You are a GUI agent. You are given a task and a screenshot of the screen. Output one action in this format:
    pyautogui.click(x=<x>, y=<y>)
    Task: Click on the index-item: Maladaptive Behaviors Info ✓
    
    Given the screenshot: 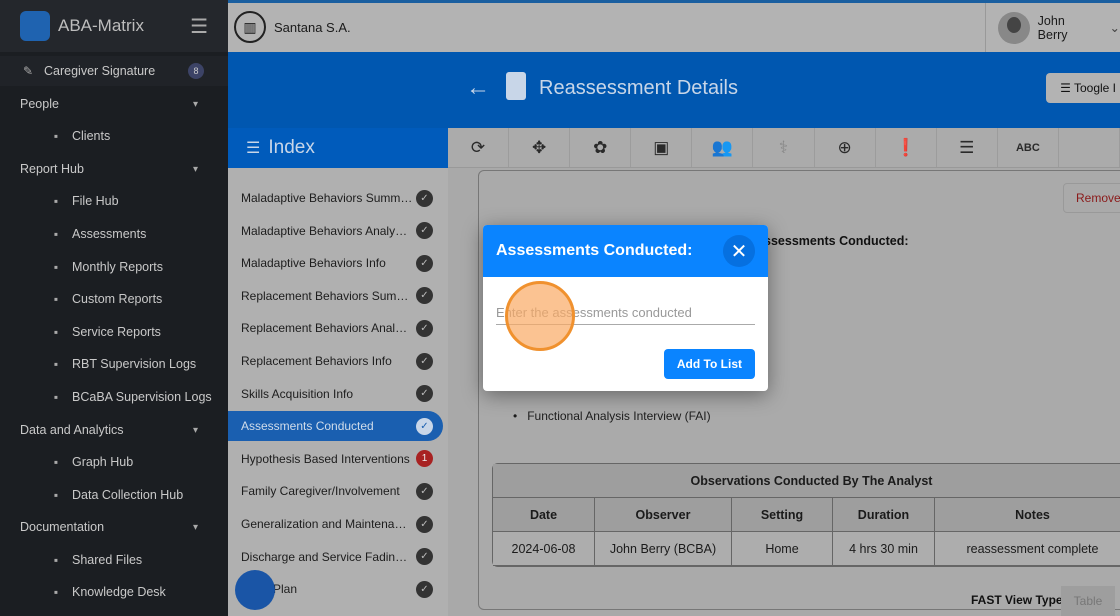 What is the action you would take?
    pyautogui.click(x=335, y=263)
    